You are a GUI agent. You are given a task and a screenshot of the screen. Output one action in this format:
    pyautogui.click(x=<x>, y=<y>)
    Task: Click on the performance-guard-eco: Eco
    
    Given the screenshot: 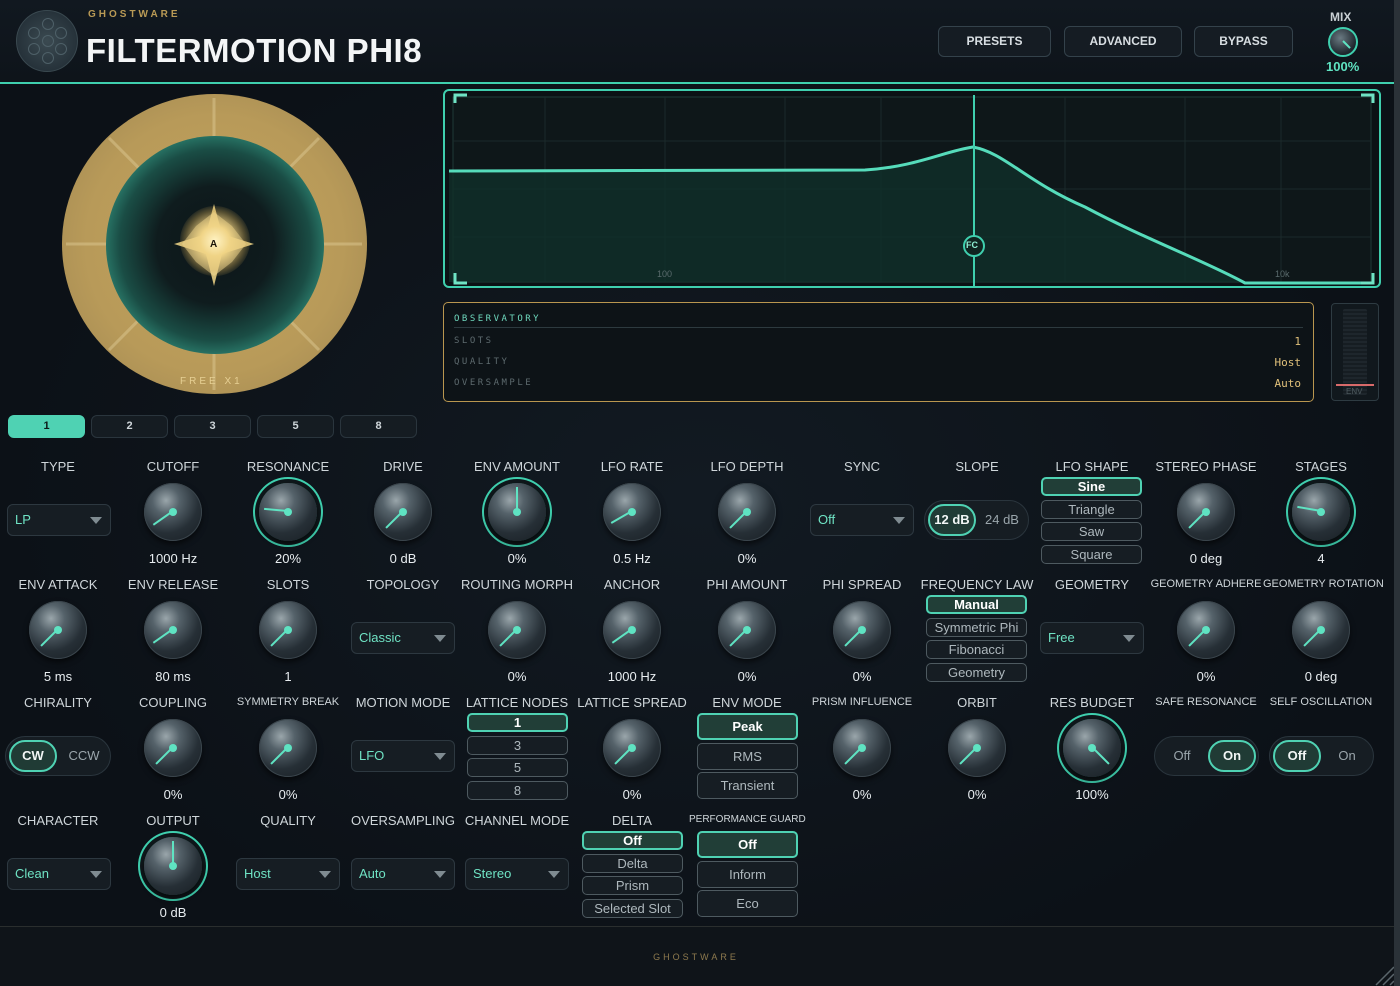 What is the action you would take?
    pyautogui.click(x=747, y=903)
    